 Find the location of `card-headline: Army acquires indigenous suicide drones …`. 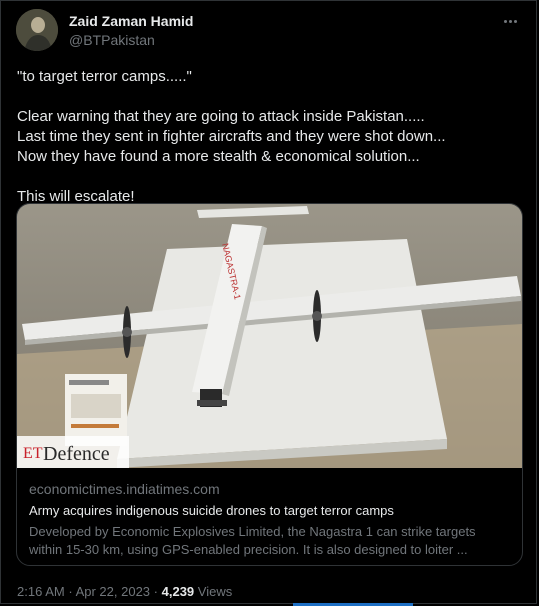

card-headline: Army acquires indigenous suicide drones … is located at coordinates (270, 511).